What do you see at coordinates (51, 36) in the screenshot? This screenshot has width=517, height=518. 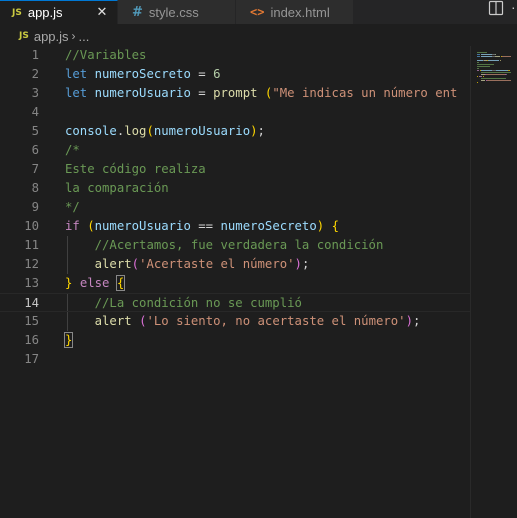 I see `breadcrumb-file: app.js` at bounding box center [51, 36].